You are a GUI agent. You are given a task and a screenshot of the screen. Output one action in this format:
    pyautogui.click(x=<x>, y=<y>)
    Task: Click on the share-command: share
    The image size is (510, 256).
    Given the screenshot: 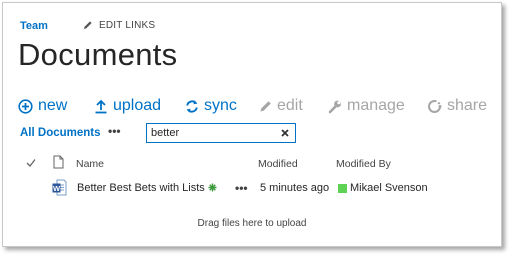 What is the action you would take?
    pyautogui.click(x=457, y=106)
    